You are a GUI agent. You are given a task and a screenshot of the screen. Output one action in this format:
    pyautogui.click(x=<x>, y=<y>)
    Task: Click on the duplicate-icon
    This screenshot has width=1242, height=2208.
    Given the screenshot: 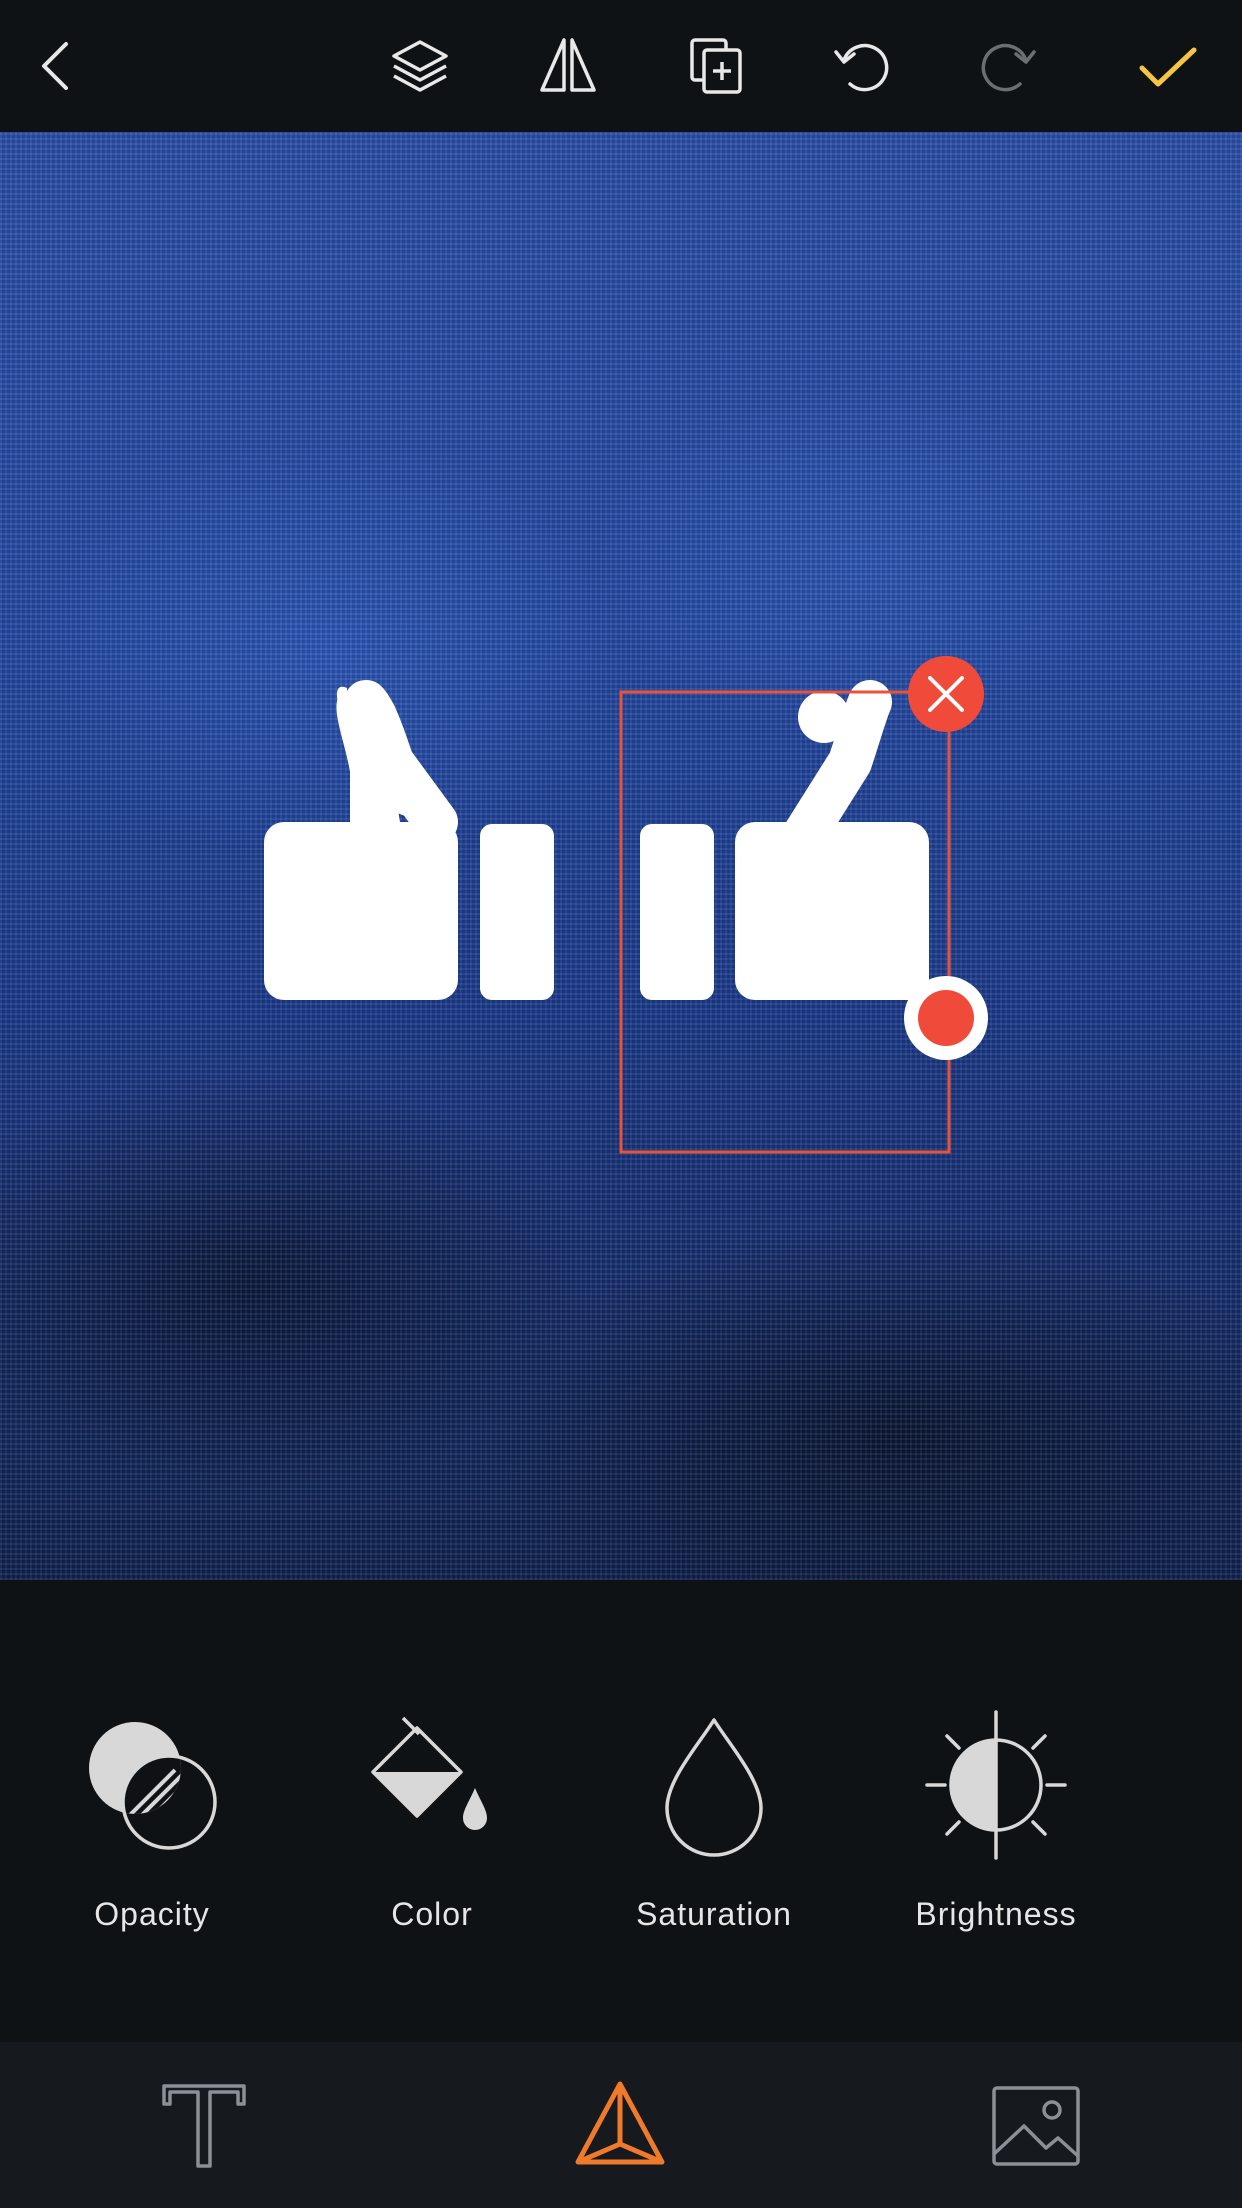 What is the action you would take?
    pyautogui.click(x=716, y=66)
    